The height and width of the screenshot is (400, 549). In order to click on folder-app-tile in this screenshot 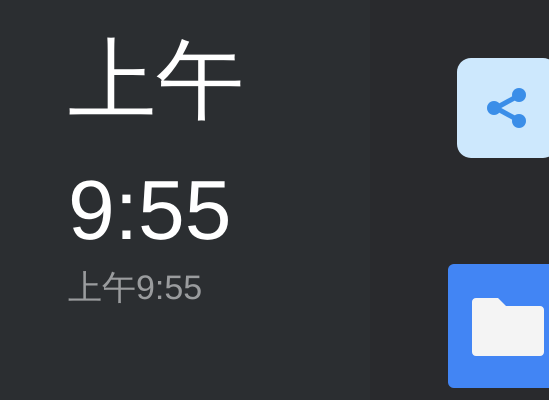, I will do `click(498, 326)`.